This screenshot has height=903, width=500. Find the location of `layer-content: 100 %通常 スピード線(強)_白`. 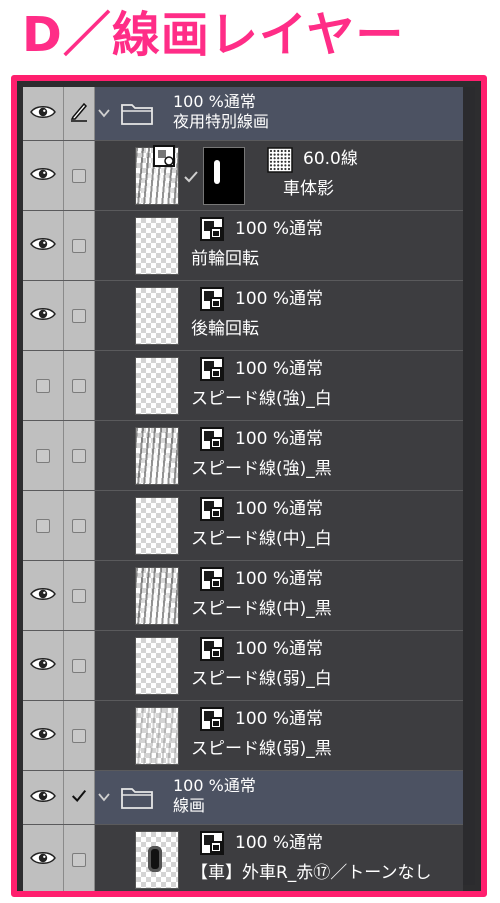

layer-content: 100 %通常 スピード線(強)_白 is located at coordinates (279, 385).